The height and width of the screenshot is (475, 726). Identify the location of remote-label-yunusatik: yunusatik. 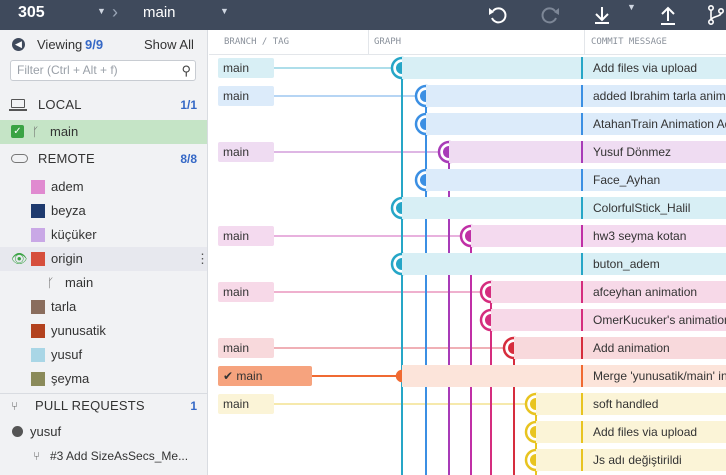
(78, 330).